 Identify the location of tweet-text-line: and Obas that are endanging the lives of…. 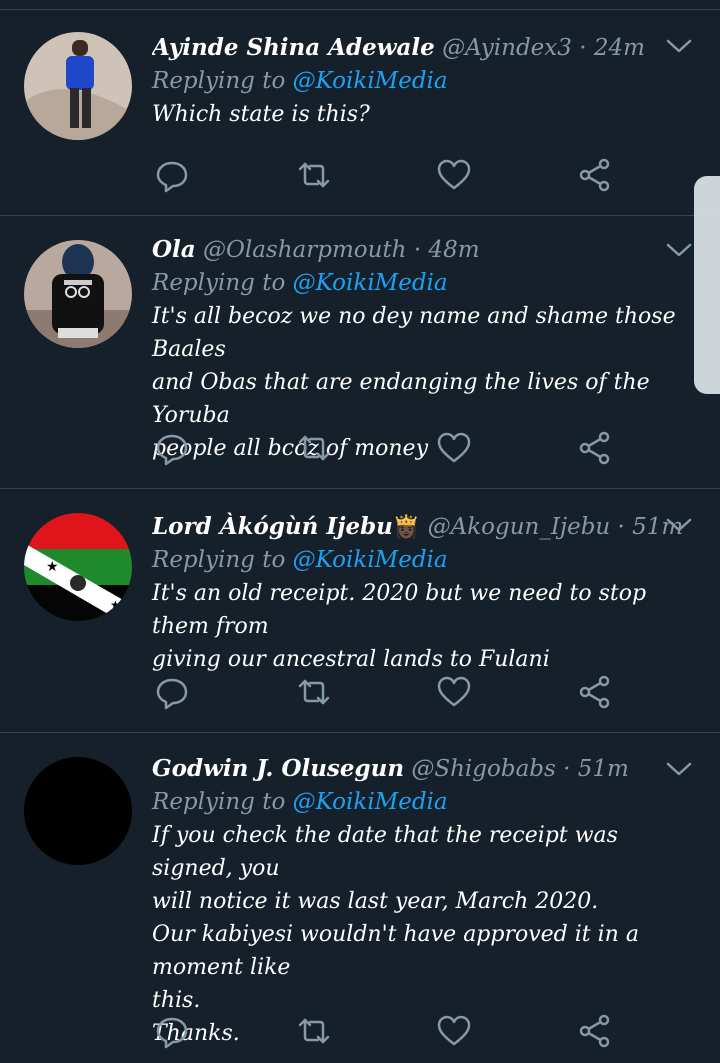
(401, 399).